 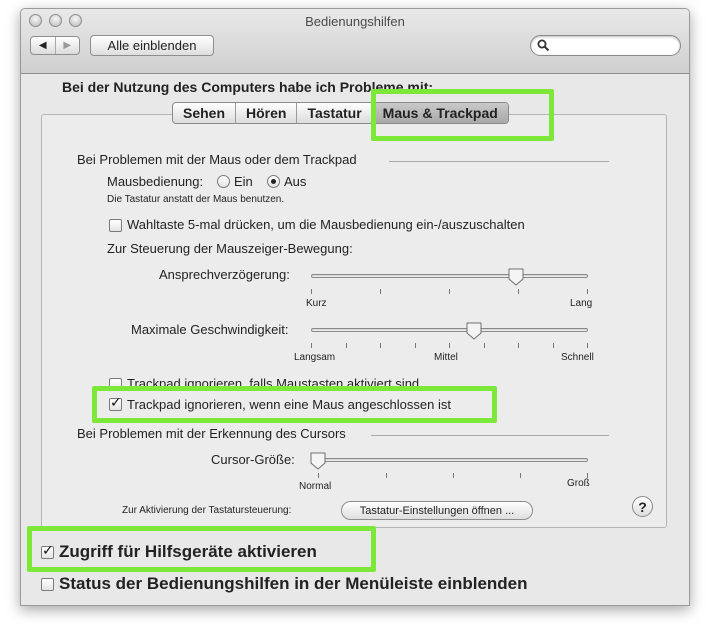 I want to click on ignore-trackpad-mouse-checkbox: ✓, so click(x=115, y=402).